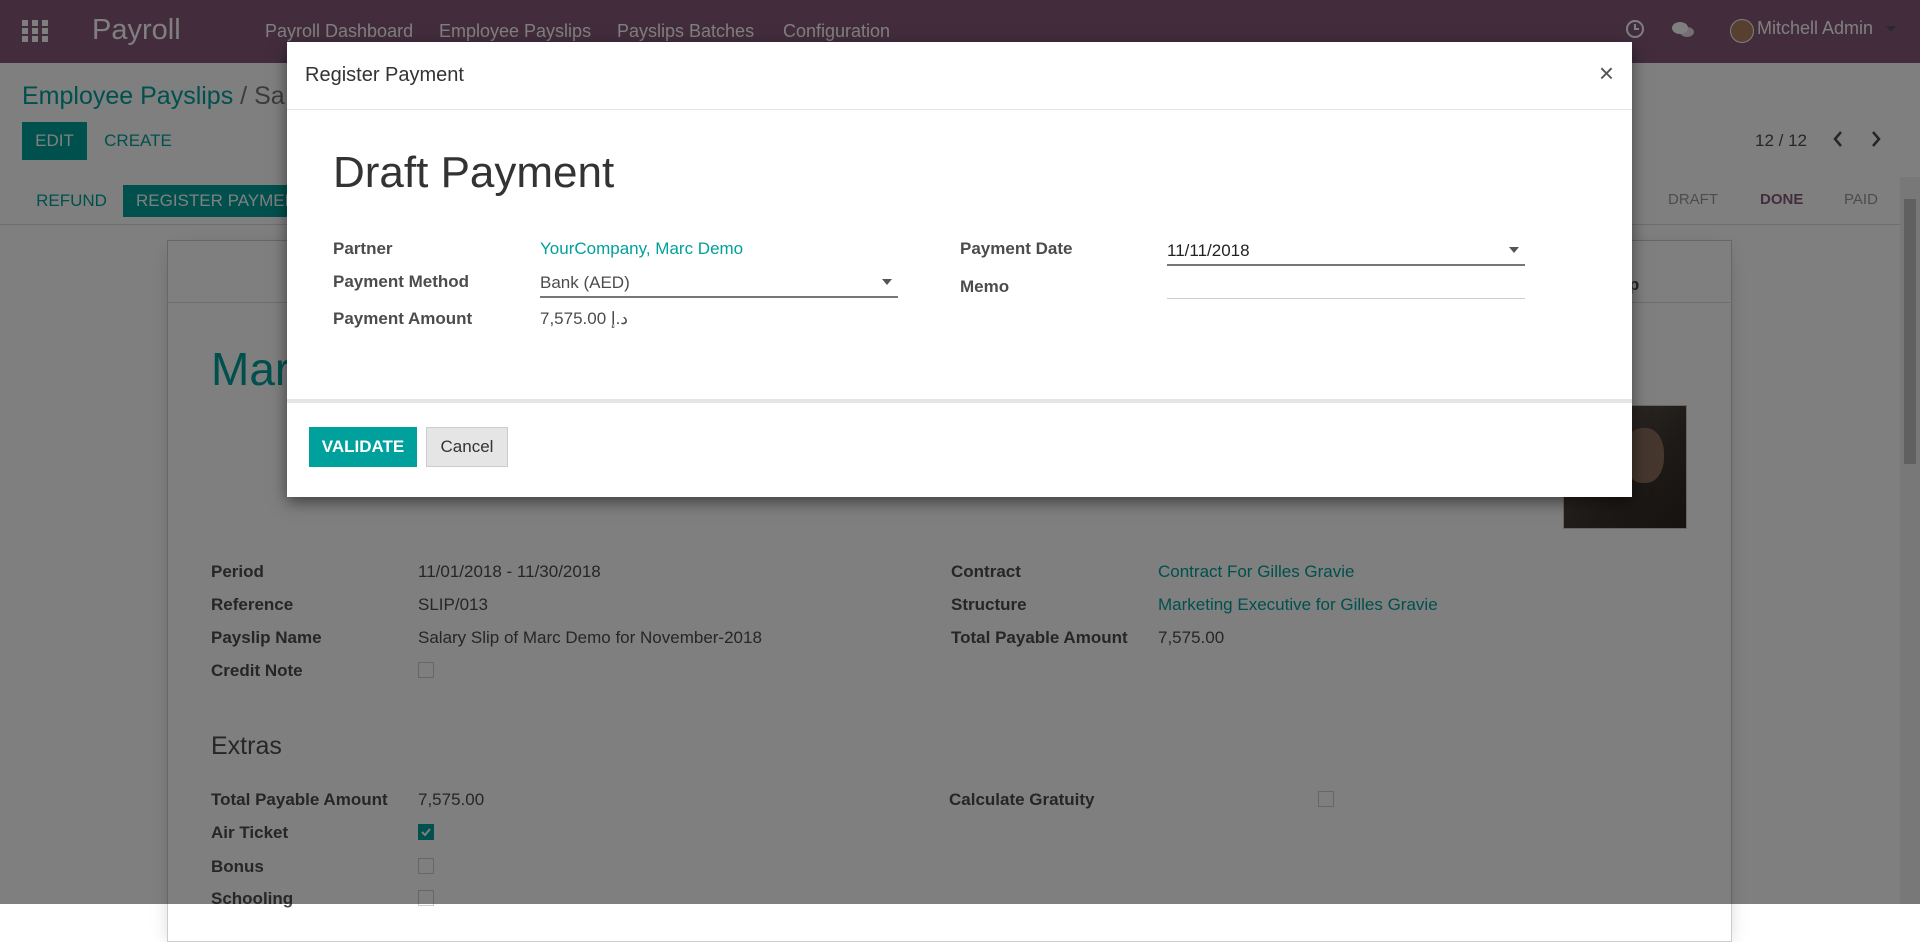 The image size is (1920, 942). I want to click on dialog-footer: VALIDATE Cancel, so click(959, 450).